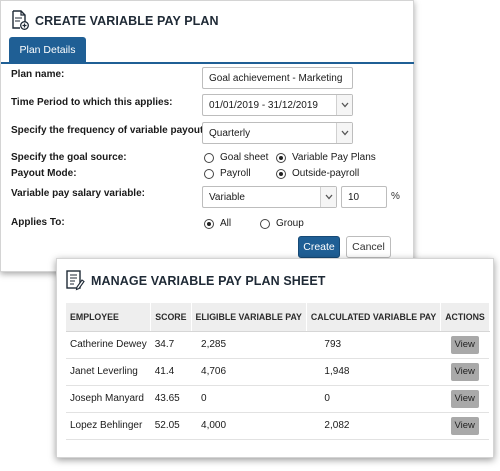  Describe the element at coordinates (108, 399) in the screenshot. I see `employee-cell: Joseph Manyard` at that location.